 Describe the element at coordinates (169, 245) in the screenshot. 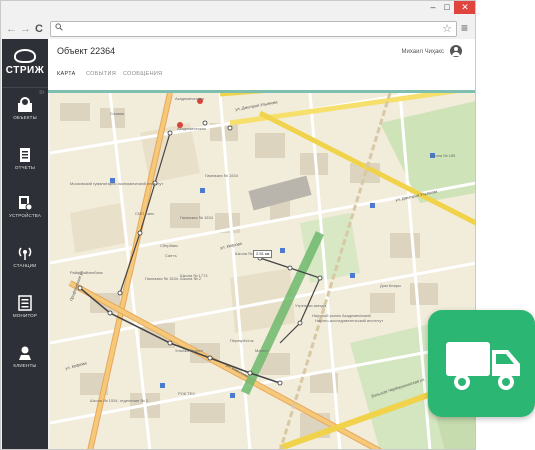

I see `map-label: Сбербанк` at that location.